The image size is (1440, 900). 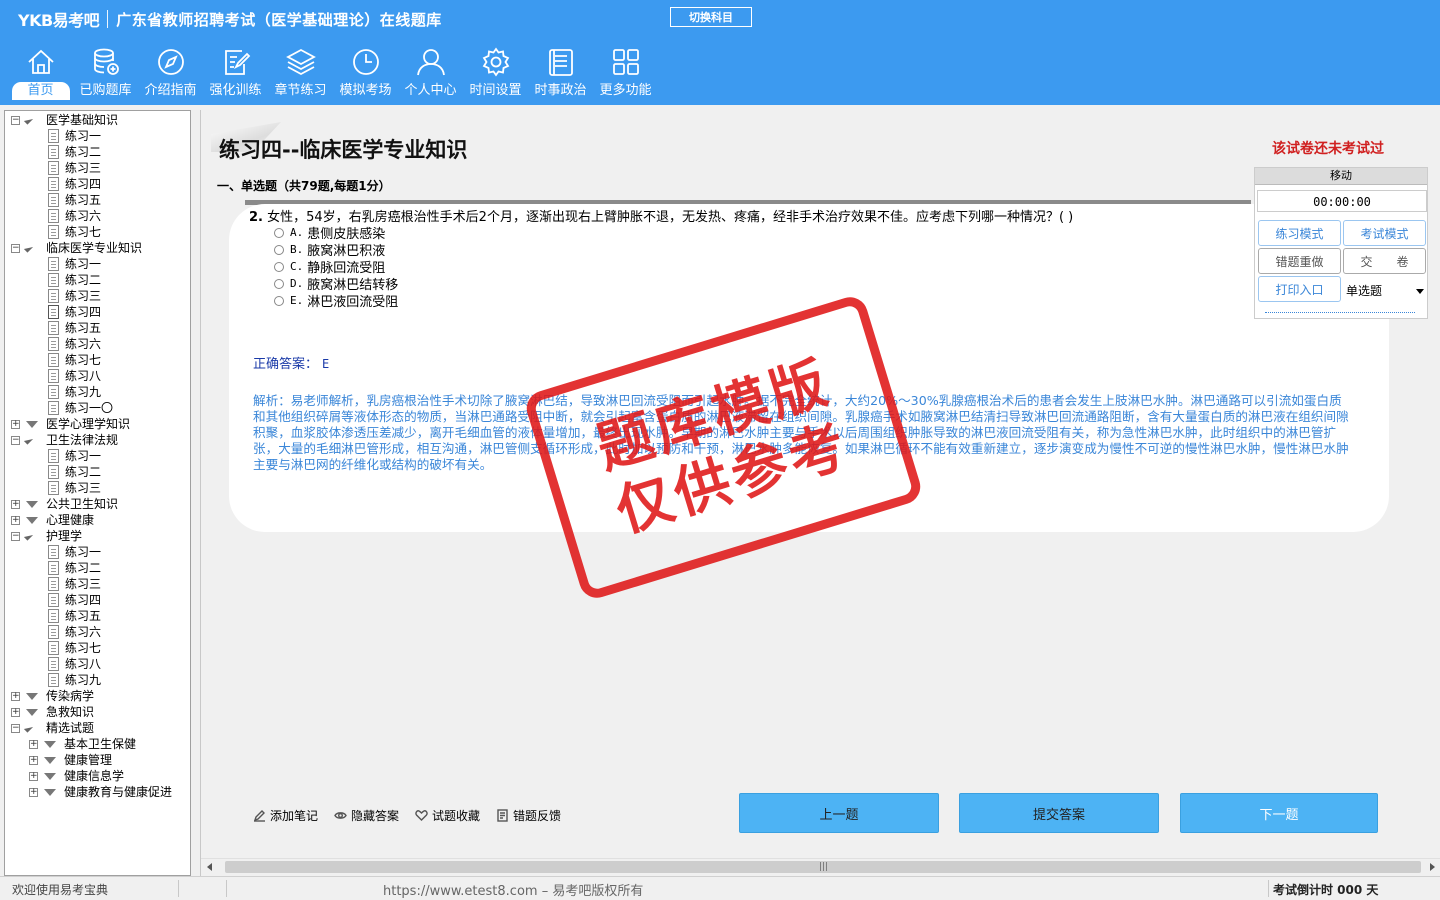 I want to click on scroll-left-arrow, so click(x=209, y=867).